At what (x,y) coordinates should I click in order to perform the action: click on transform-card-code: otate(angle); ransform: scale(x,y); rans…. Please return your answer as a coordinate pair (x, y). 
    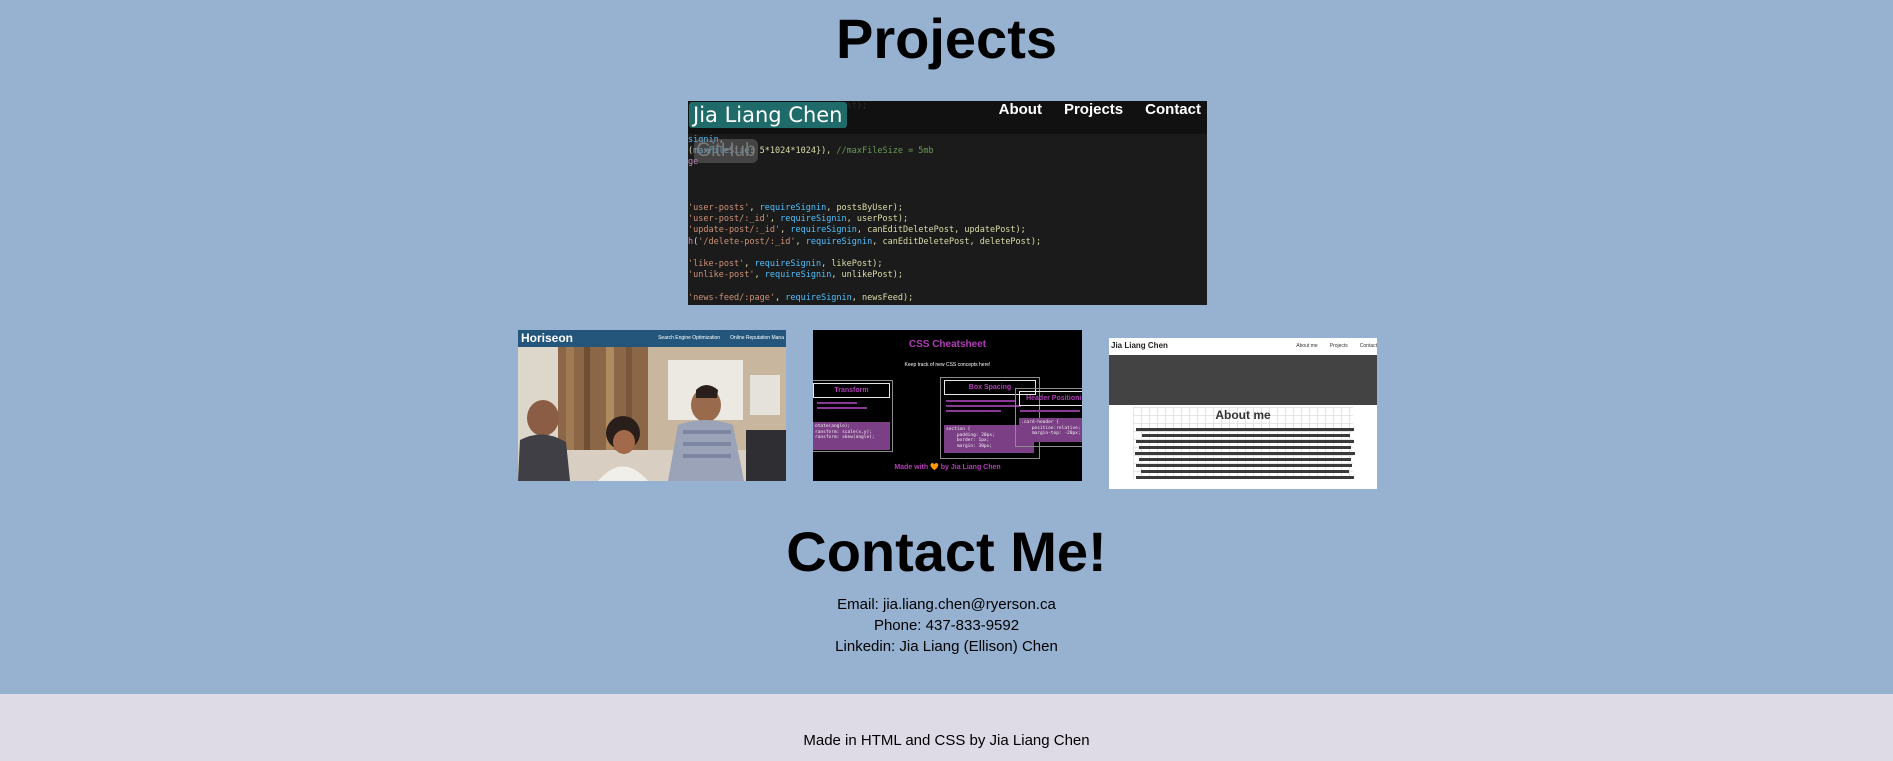
    Looking at the image, I should click on (851, 436).